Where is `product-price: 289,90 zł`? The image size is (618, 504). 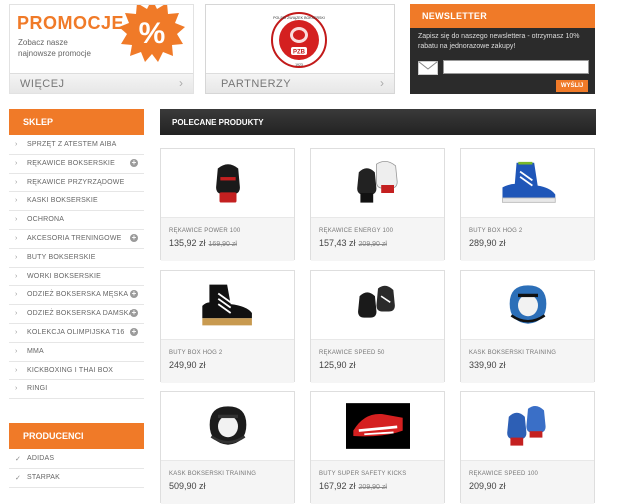
product-price: 289,90 zł is located at coordinates (487, 243).